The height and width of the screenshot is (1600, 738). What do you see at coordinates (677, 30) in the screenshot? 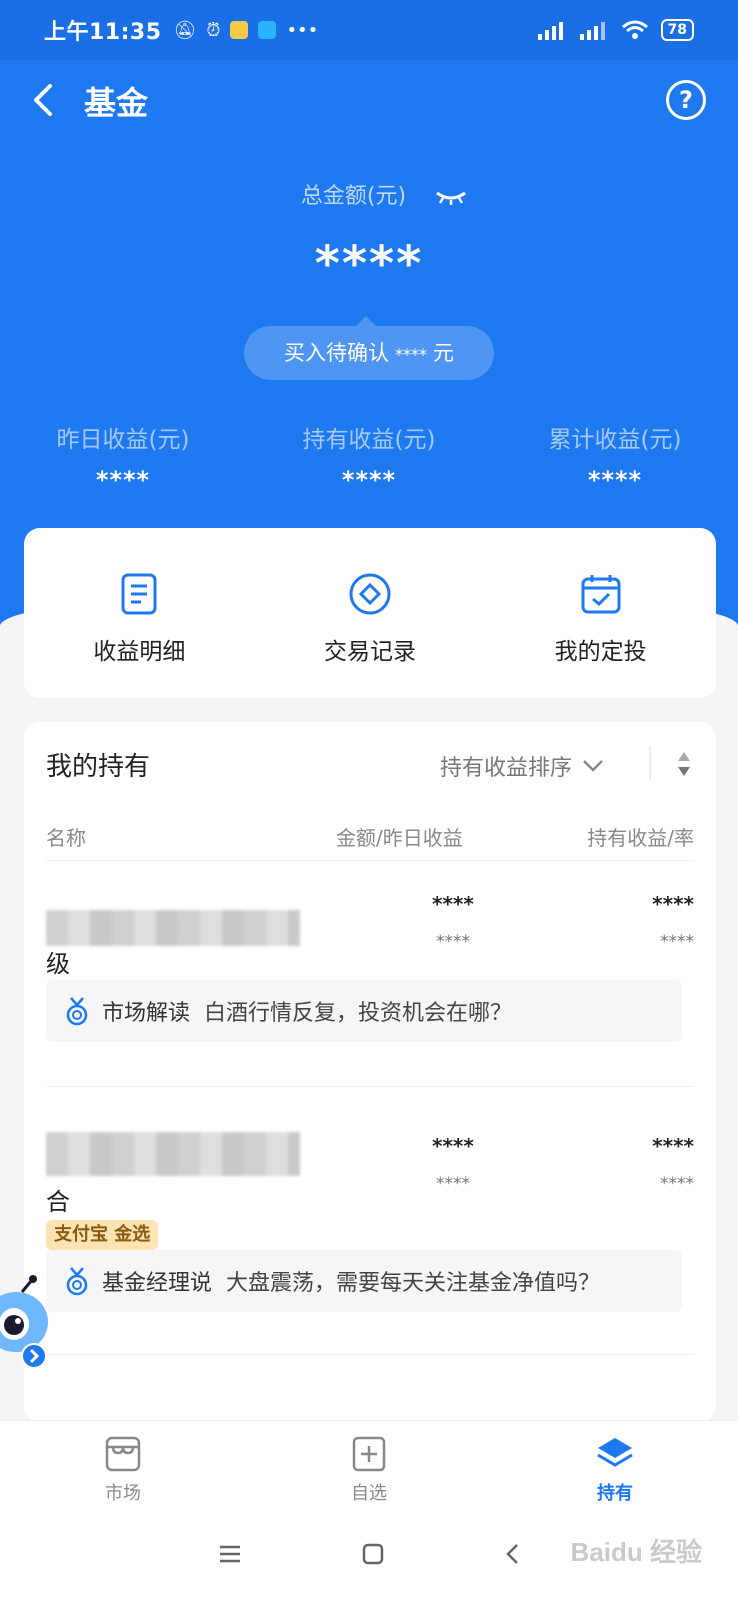
I see `battery-indicator: 78` at bounding box center [677, 30].